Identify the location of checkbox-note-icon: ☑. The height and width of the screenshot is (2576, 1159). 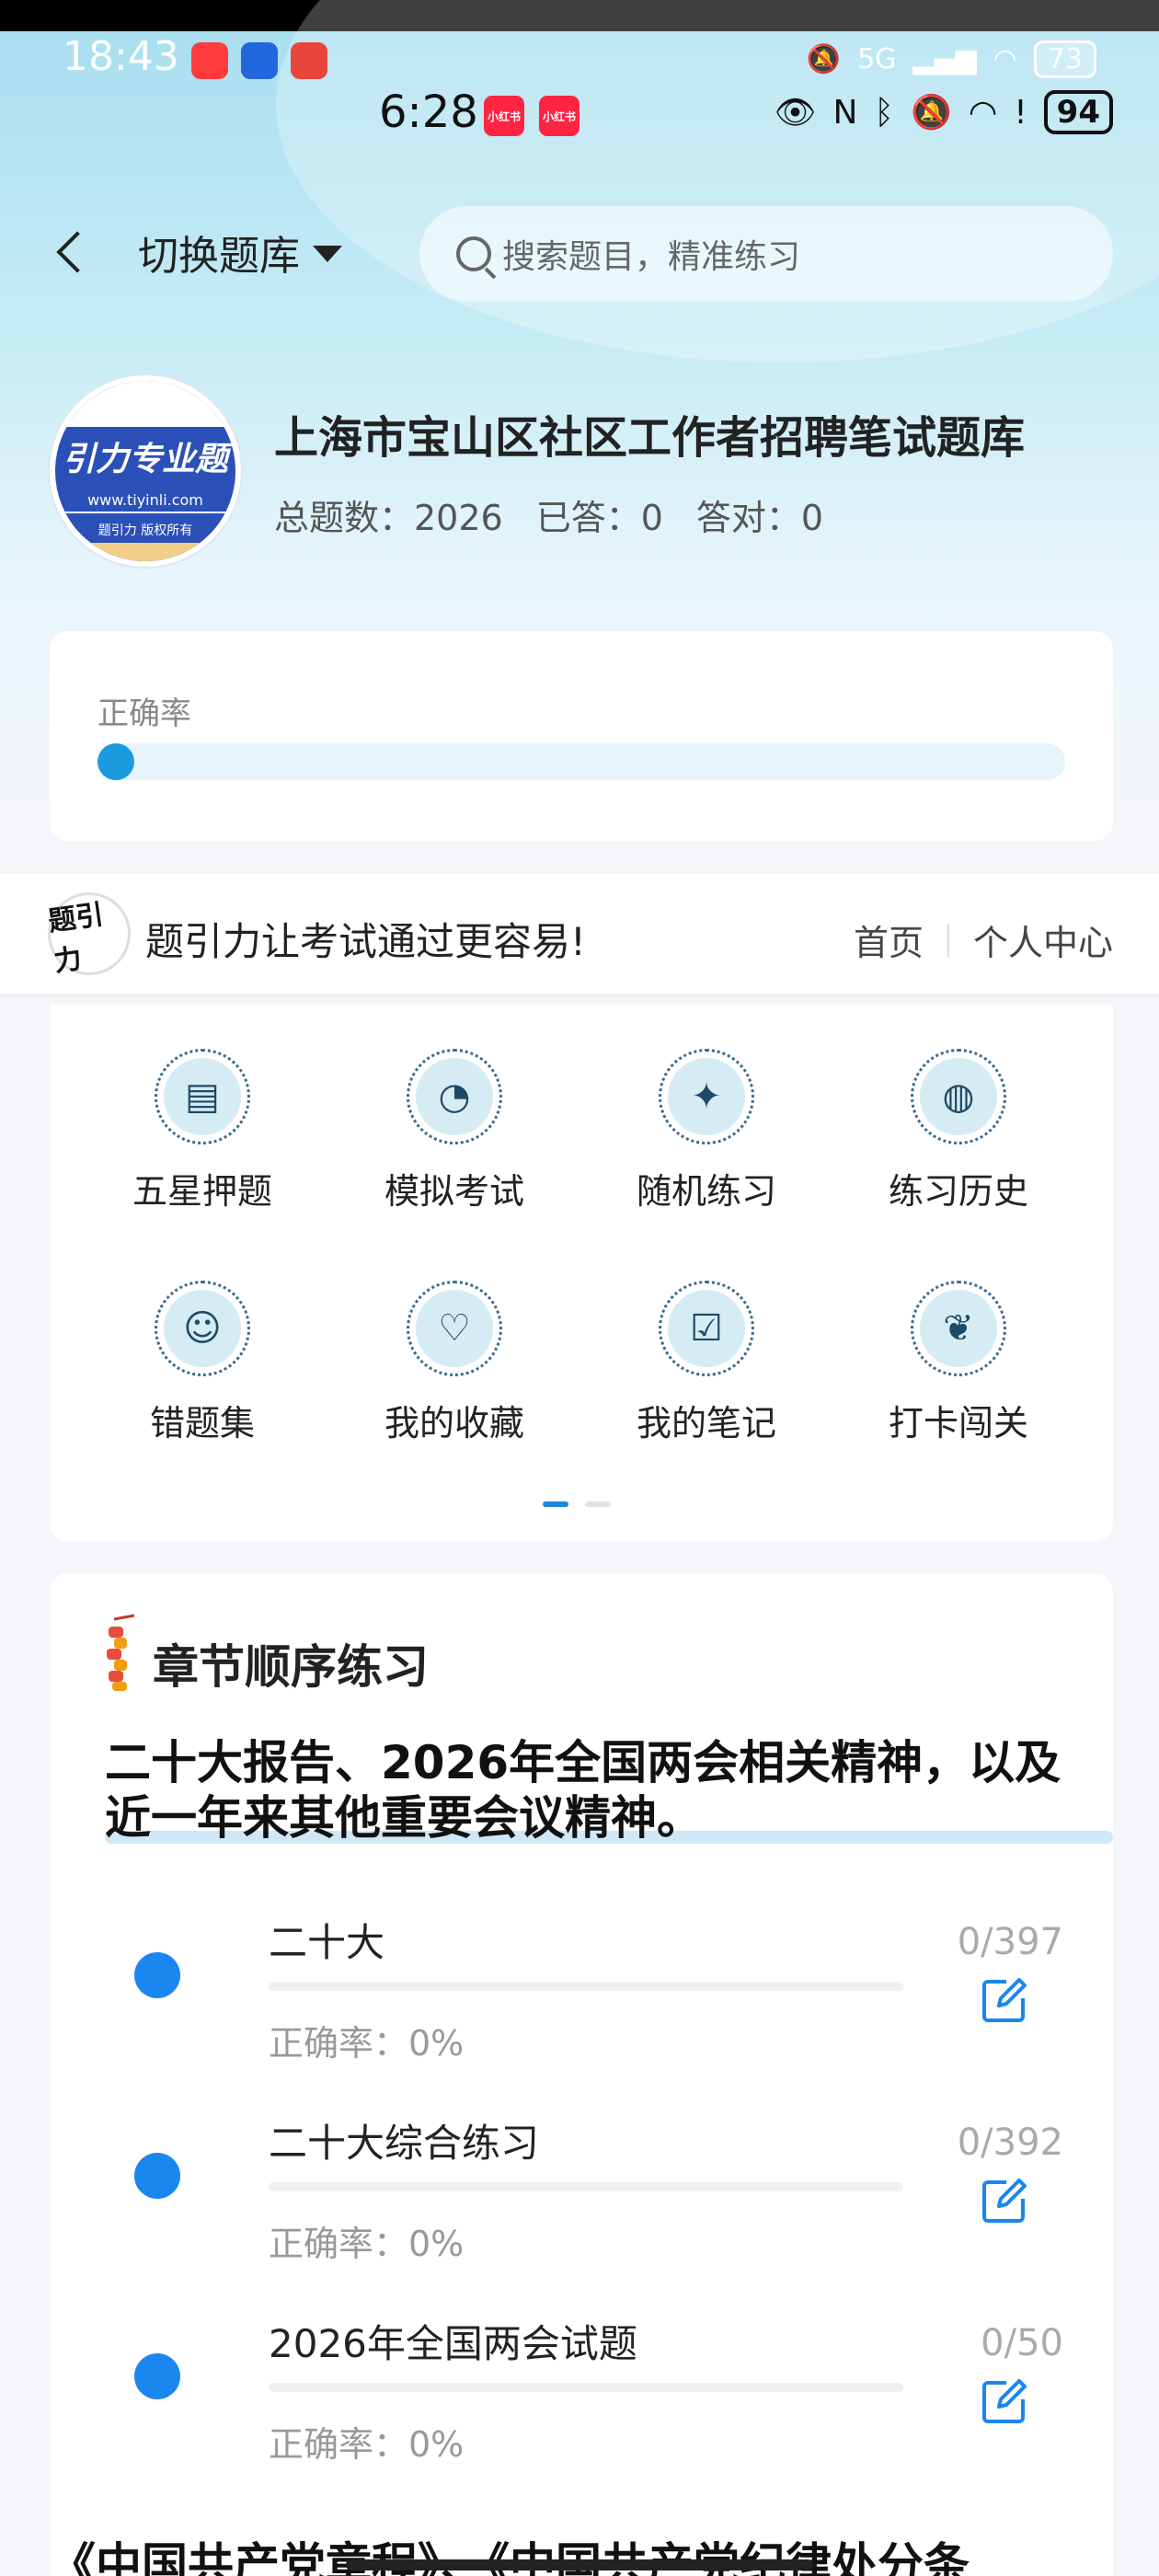
(706, 1328).